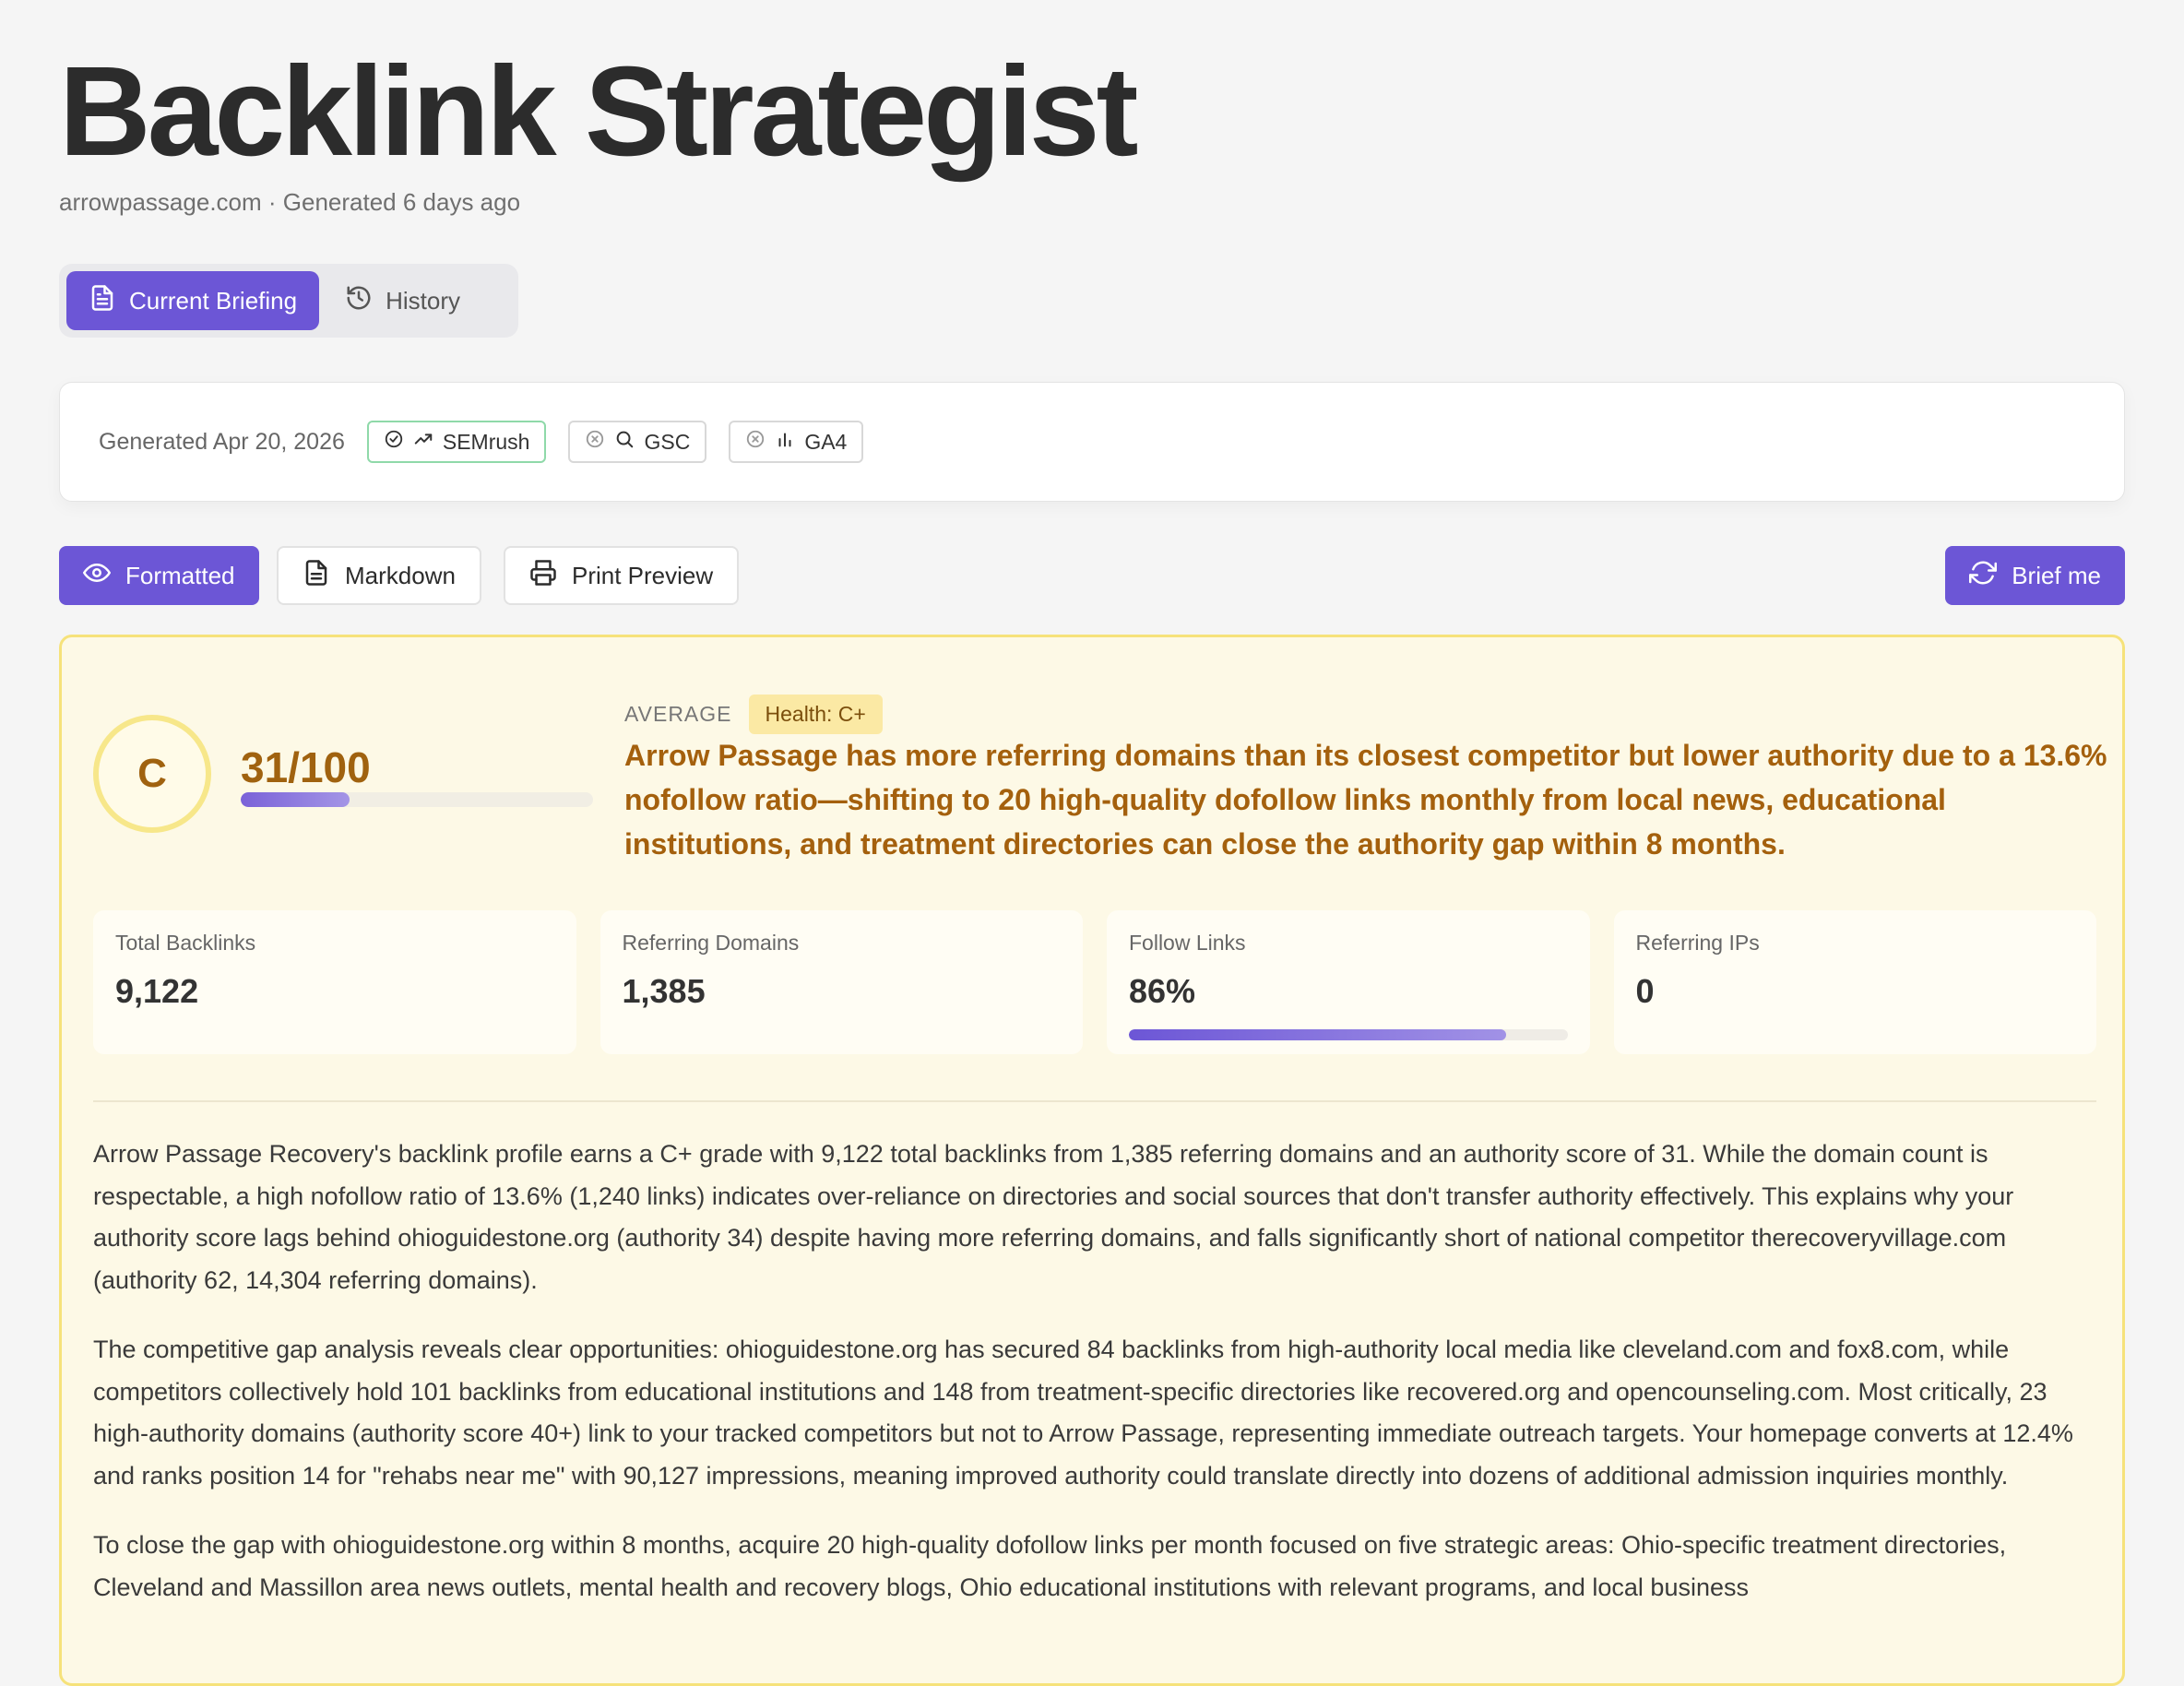 The width and height of the screenshot is (2184, 1686). Describe the element at coordinates (152, 774) in the screenshot. I see `grade-badge: C` at that location.